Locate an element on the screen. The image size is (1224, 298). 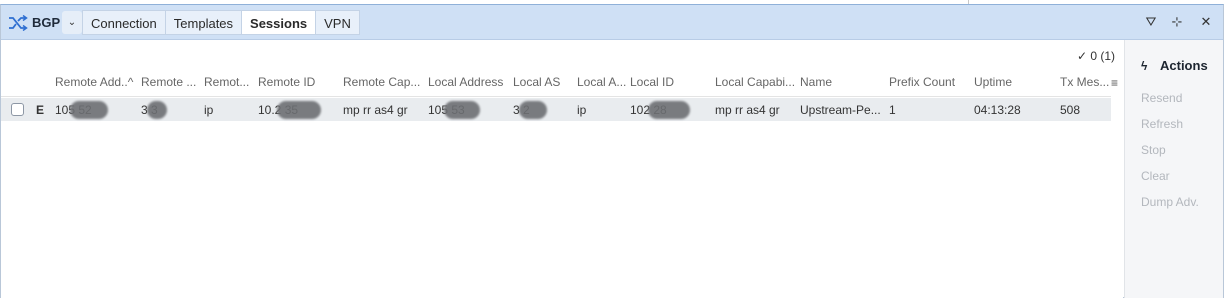
clear-button: Clear is located at coordinates (1155, 176).